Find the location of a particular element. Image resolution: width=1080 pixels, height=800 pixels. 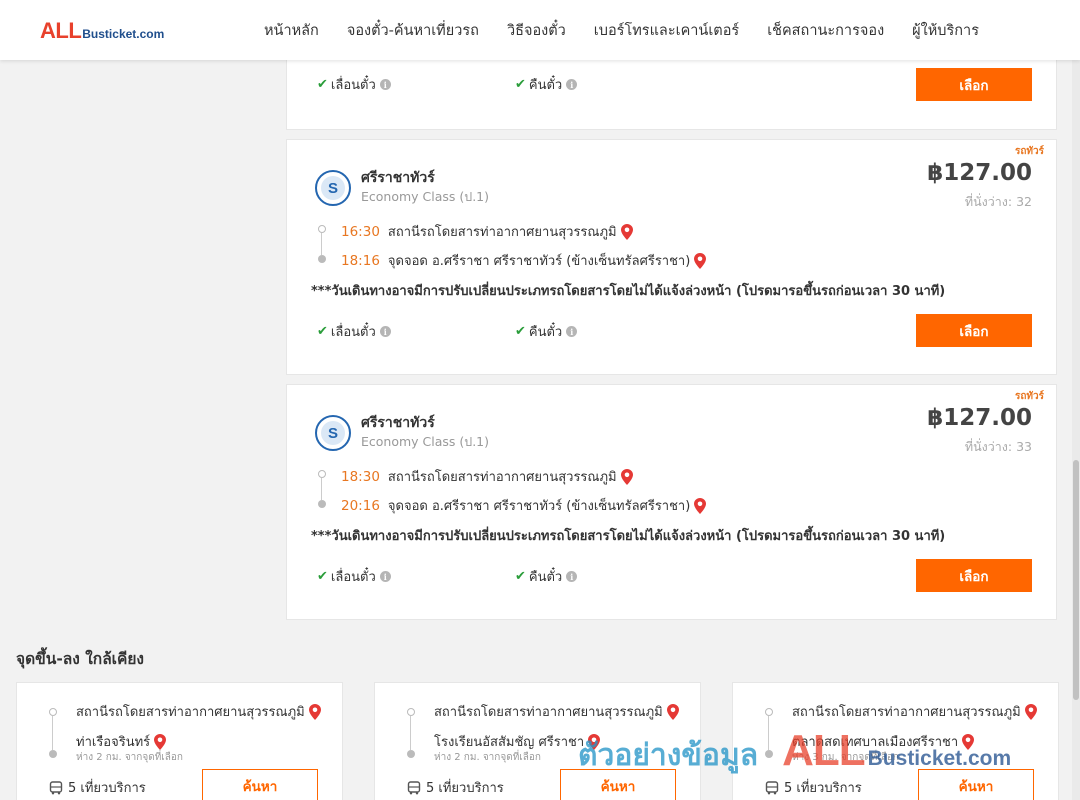

nav-home: หน้าหลัก is located at coordinates (291, 30).